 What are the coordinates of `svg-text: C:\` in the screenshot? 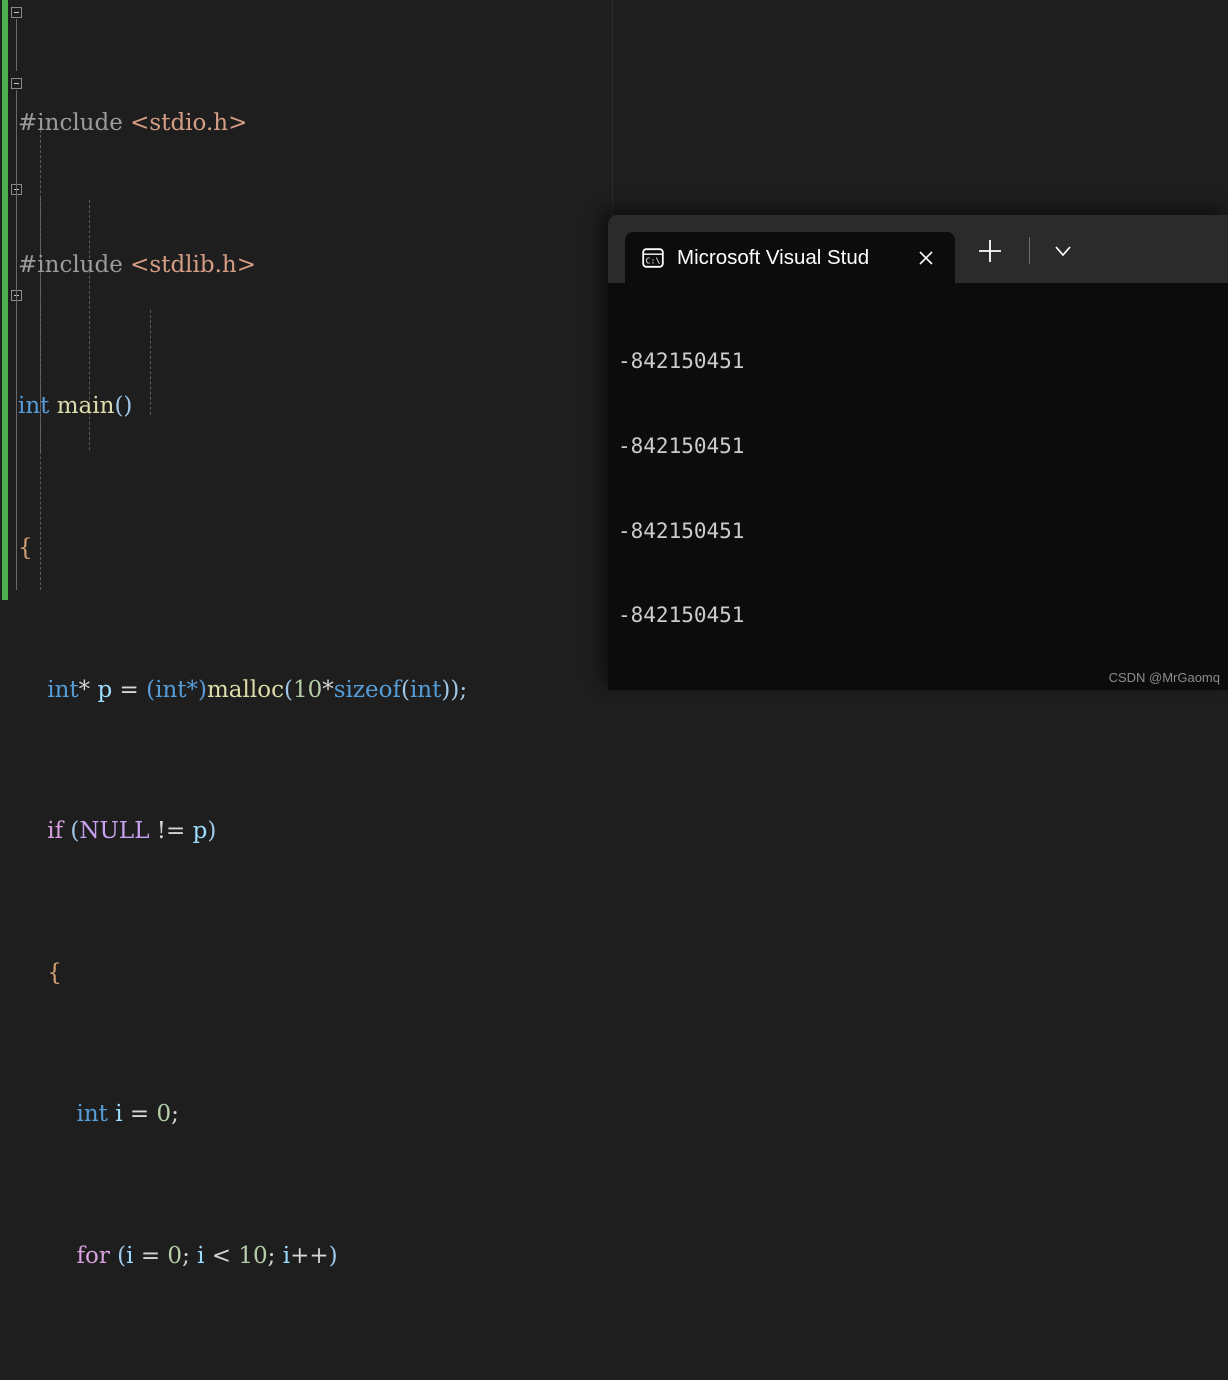 It's located at (653, 260).